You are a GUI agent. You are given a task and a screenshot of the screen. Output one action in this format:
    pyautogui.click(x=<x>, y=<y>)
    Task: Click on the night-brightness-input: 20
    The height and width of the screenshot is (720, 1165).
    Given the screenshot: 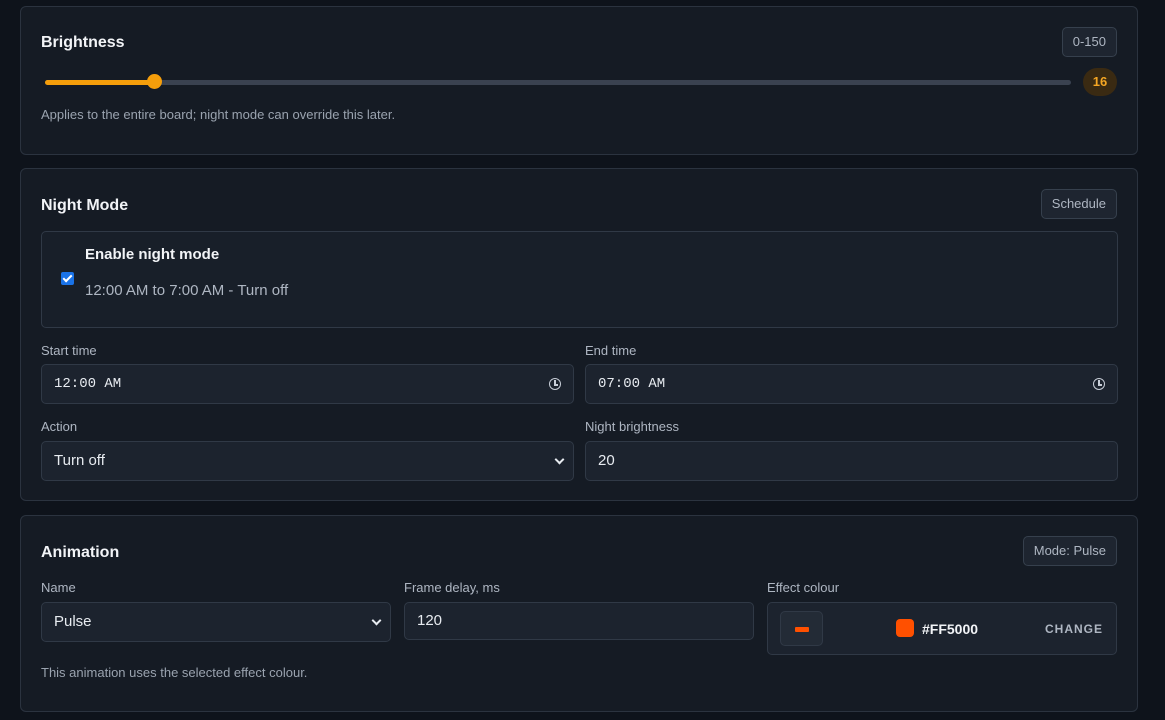 What is the action you would take?
    pyautogui.click(x=851, y=461)
    